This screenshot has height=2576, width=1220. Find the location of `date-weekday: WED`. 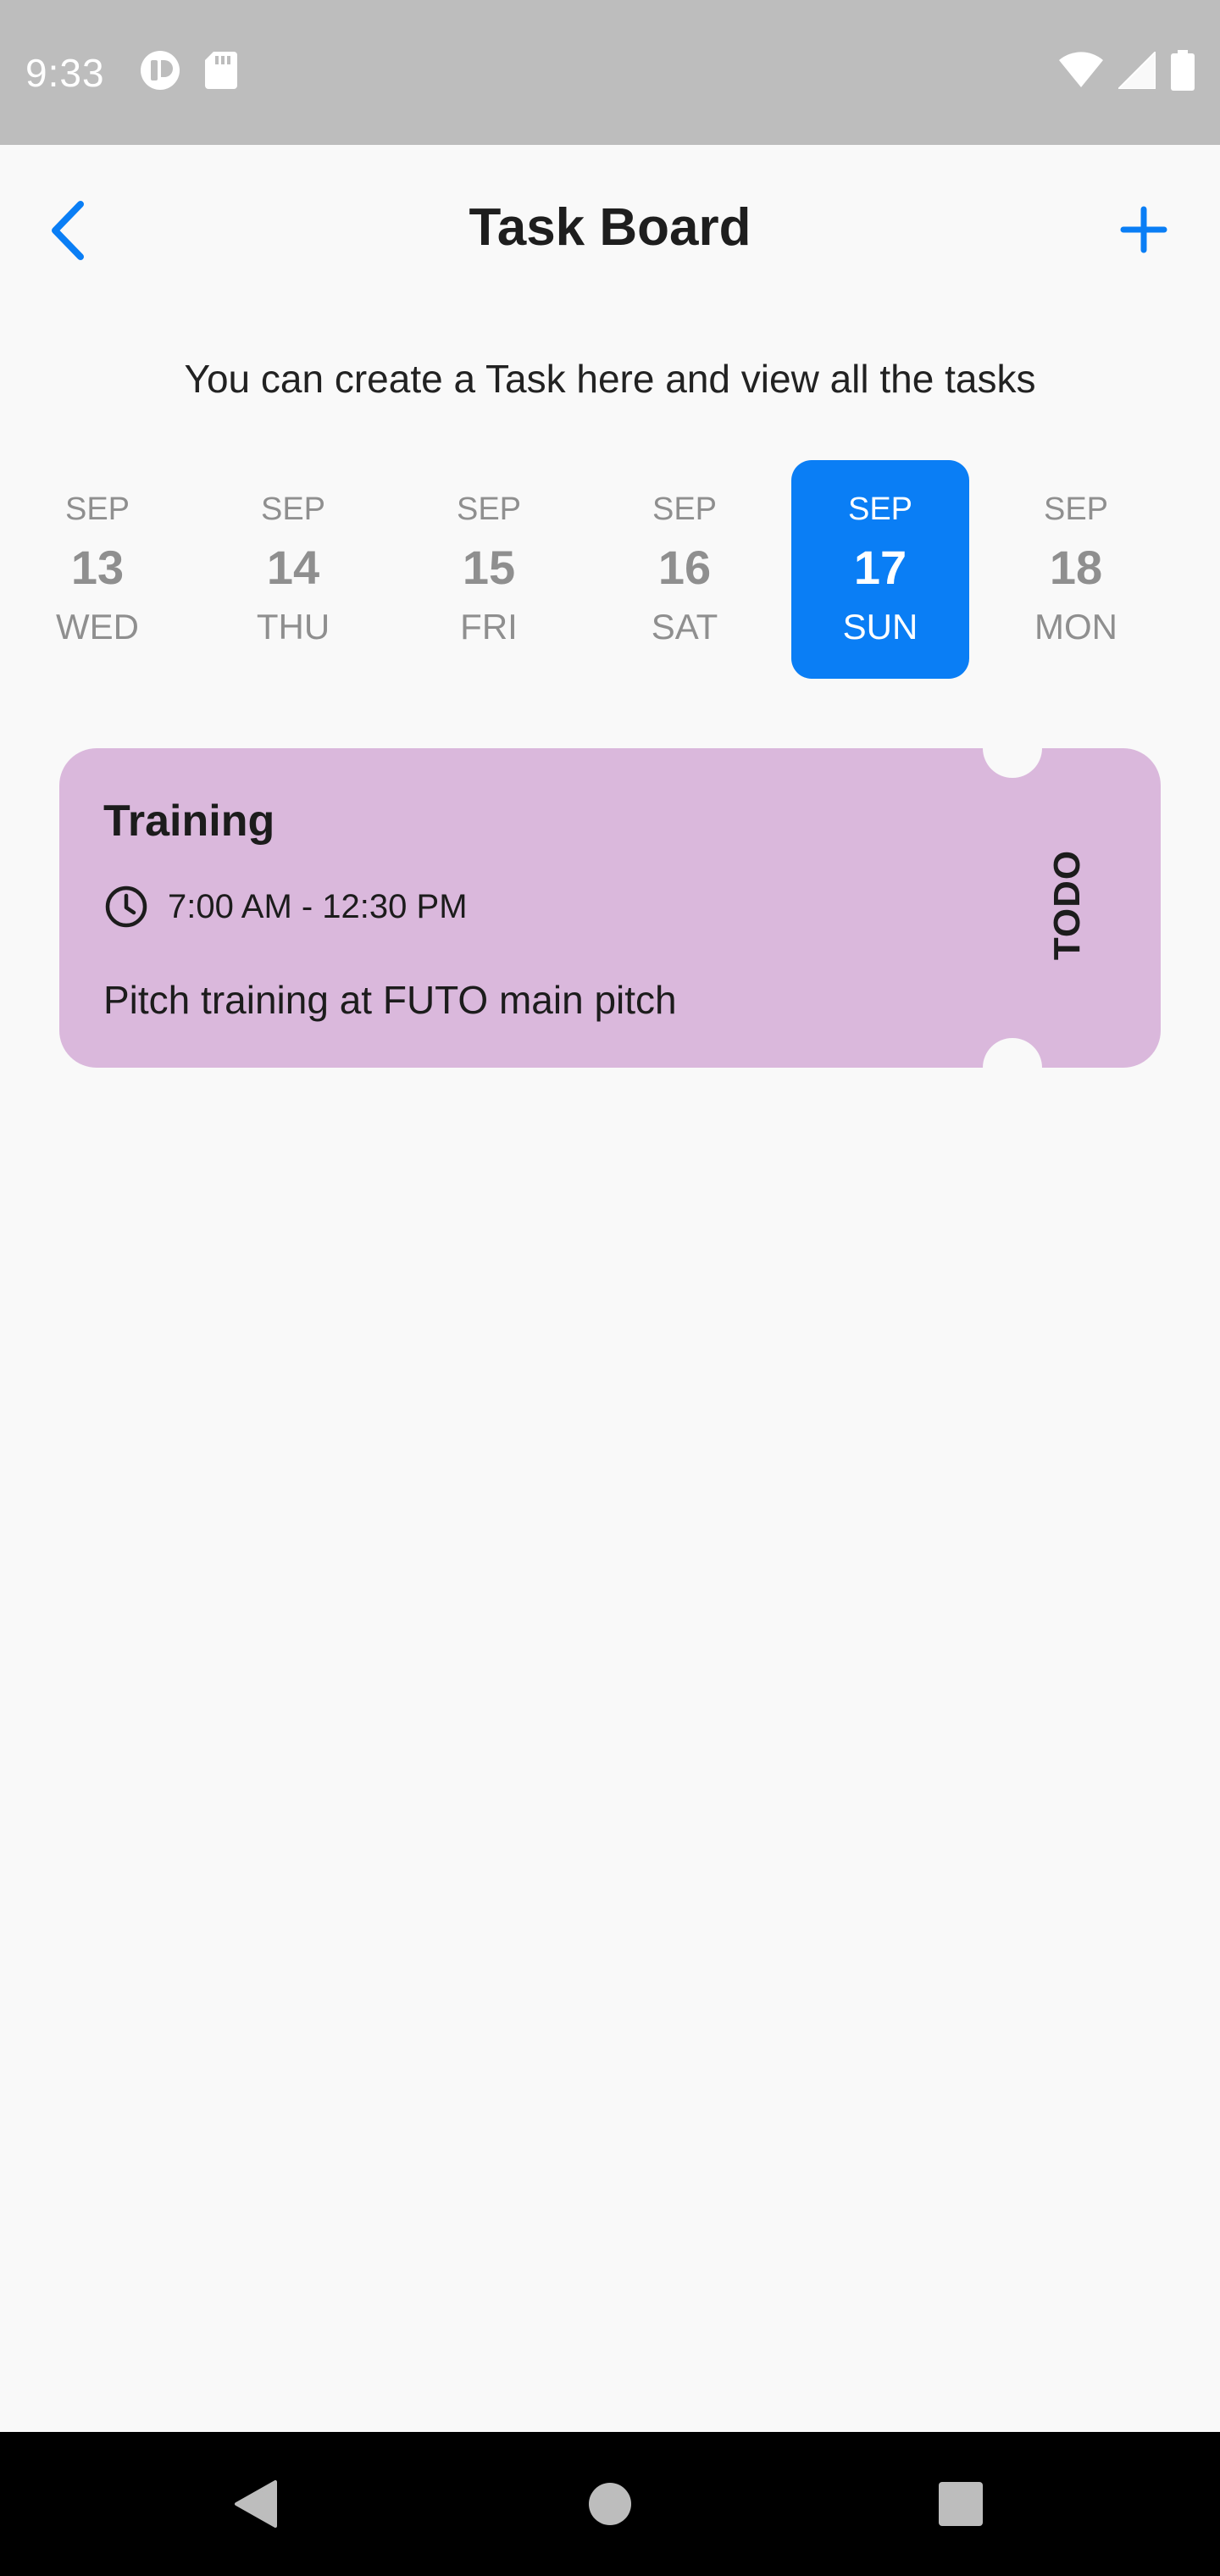

date-weekday: WED is located at coordinates (97, 627).